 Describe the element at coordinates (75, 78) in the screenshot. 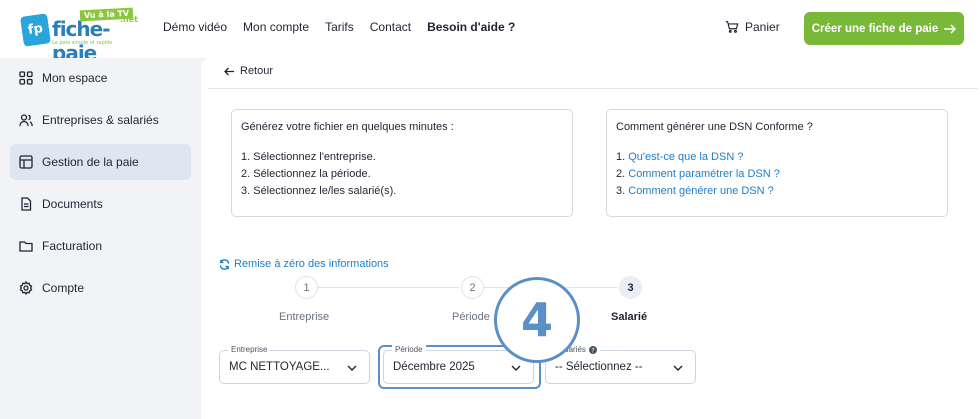

I see `sidebar-item-label: Mon espace` at that location.